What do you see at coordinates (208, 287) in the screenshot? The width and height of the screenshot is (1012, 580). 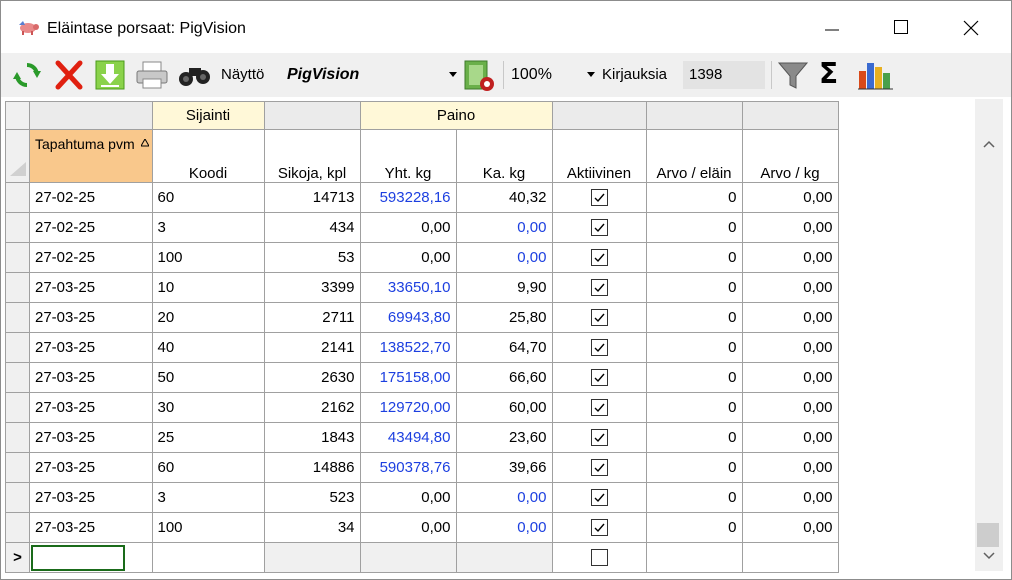 I see `cell-code: 10` at bounding box center [208, 287].